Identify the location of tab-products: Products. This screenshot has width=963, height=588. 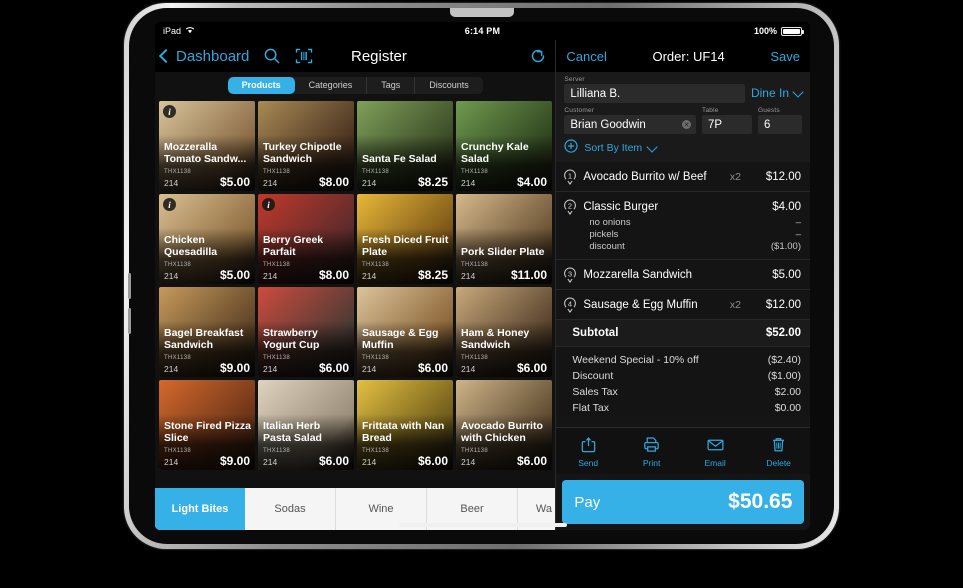
(261, 85).